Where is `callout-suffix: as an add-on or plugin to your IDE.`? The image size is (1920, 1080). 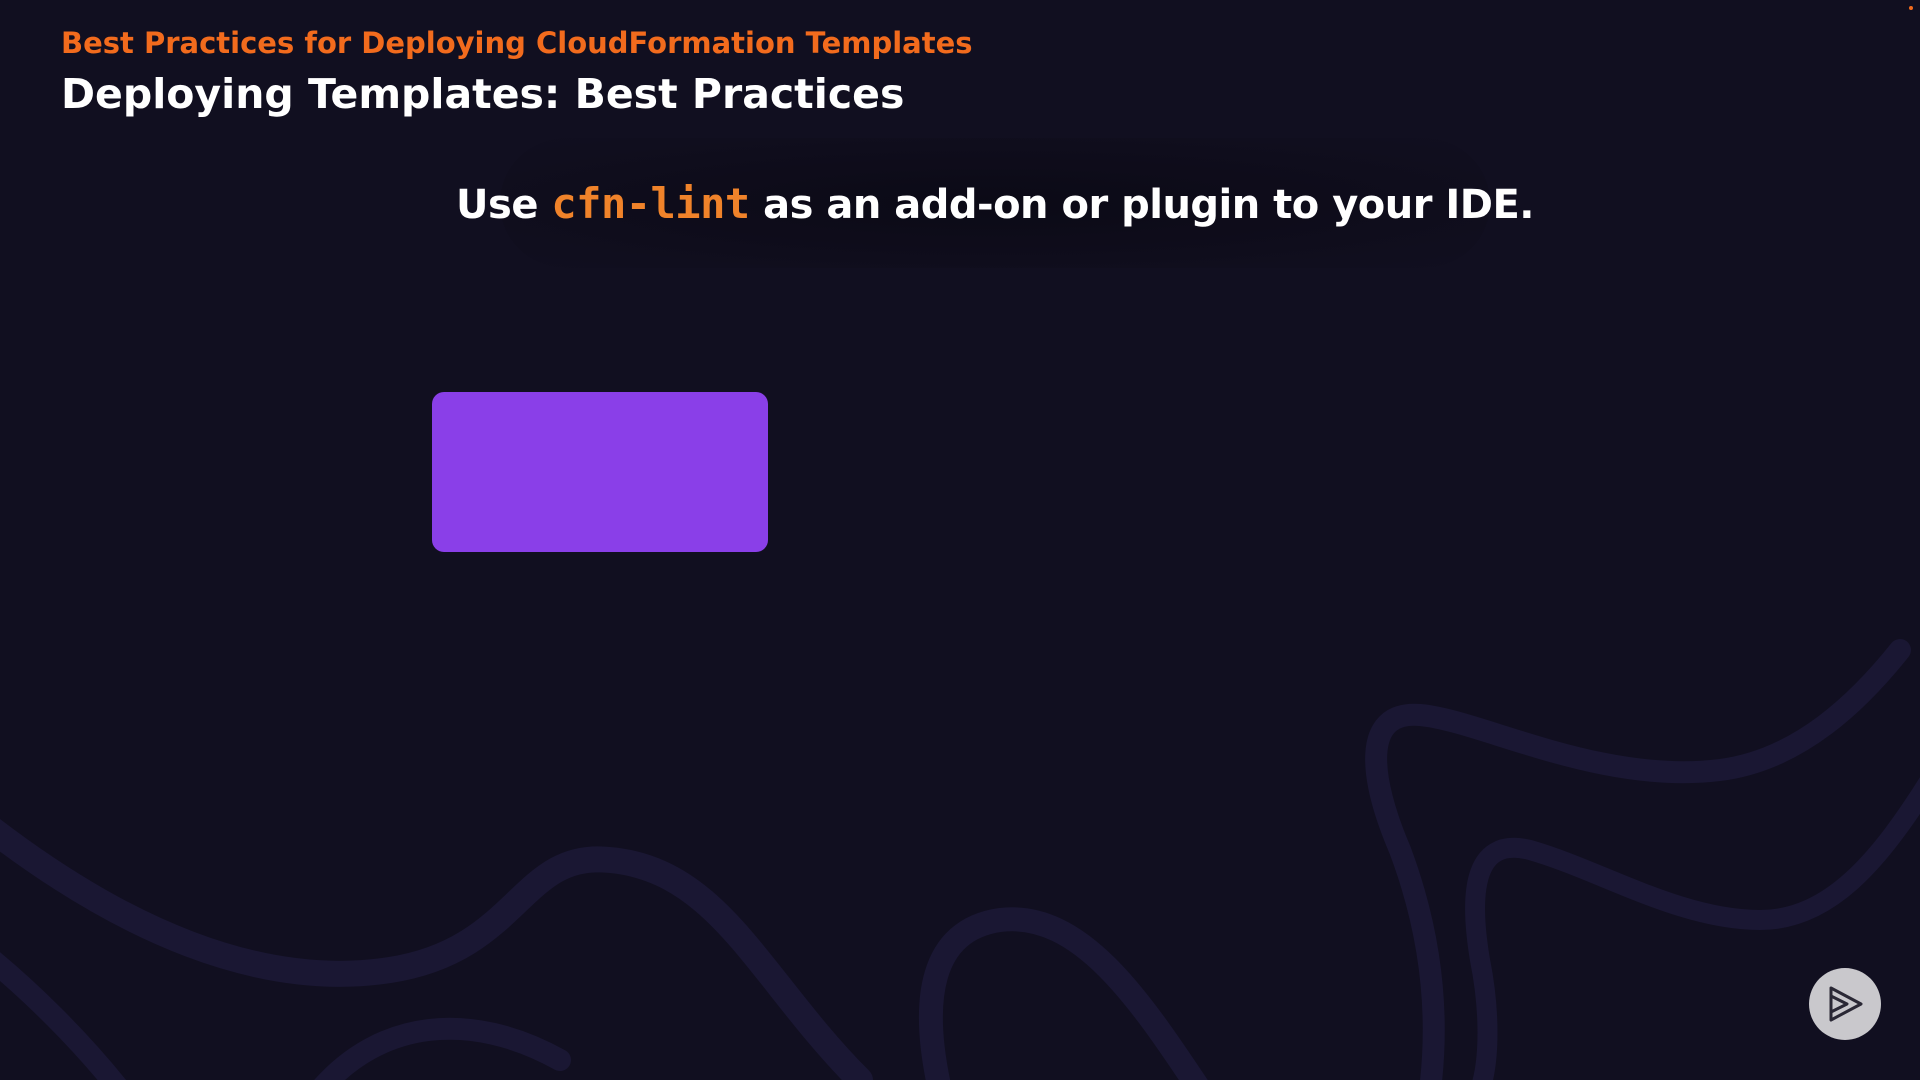 callout-suffix: as an add-on or plugin to your IDE. is located at coordinates (1141, 204).